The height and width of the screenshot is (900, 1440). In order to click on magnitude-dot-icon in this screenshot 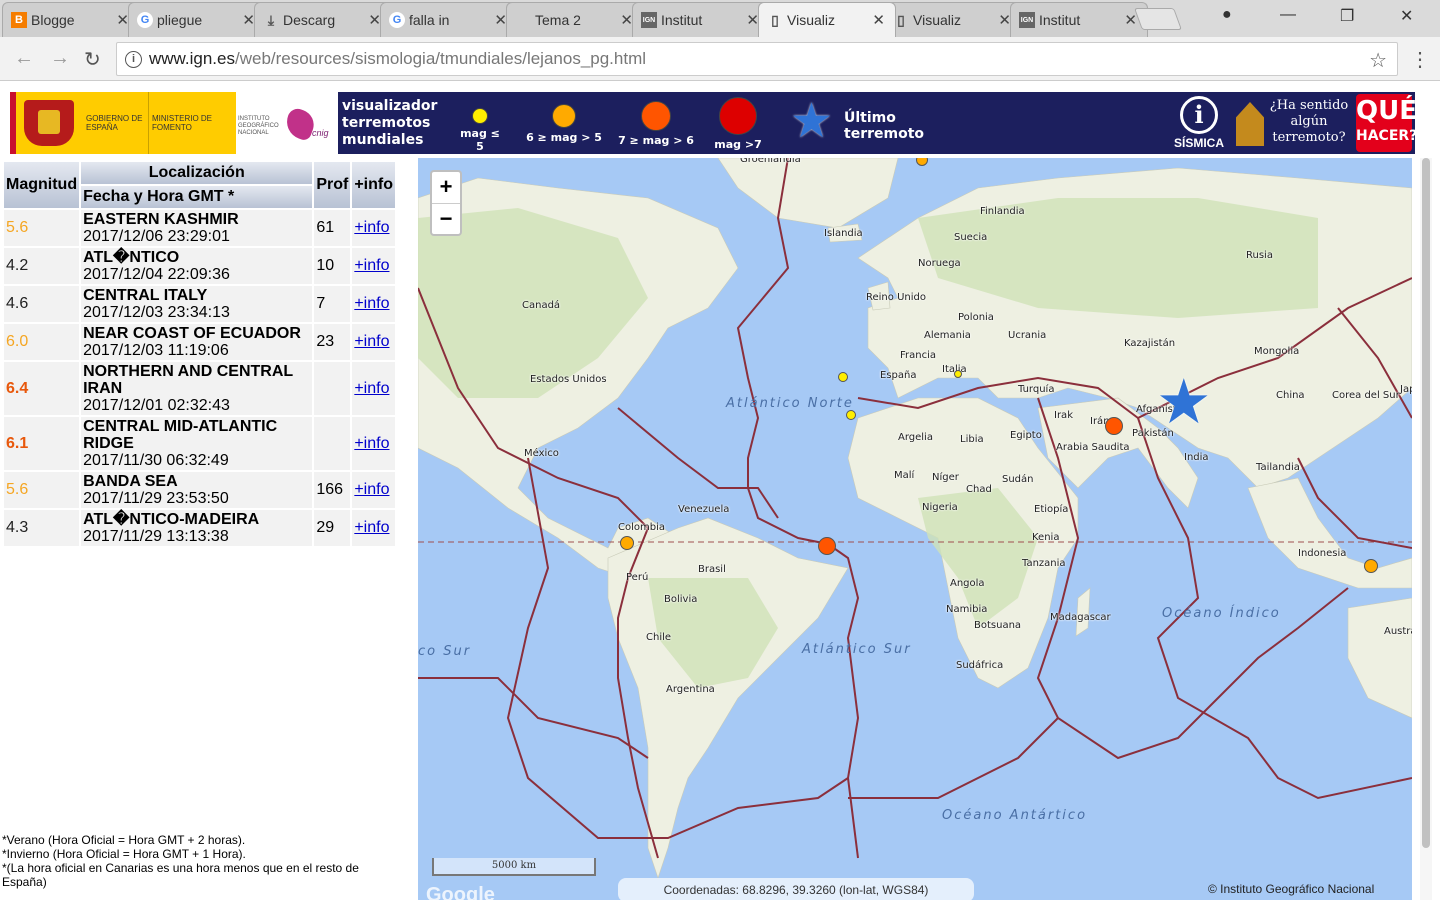, I will do `click(480, 116)`.